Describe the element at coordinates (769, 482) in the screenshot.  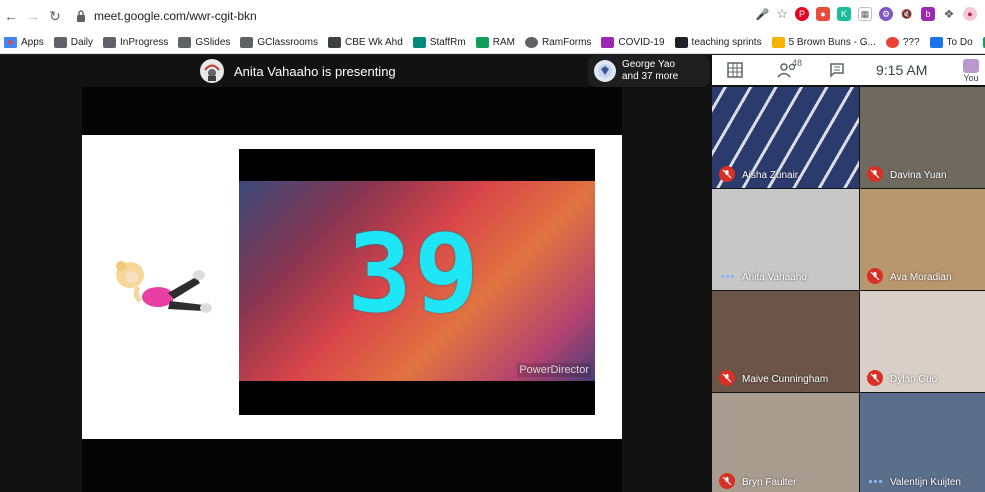
I see `participant-name: Bryn Faulter` at that location.